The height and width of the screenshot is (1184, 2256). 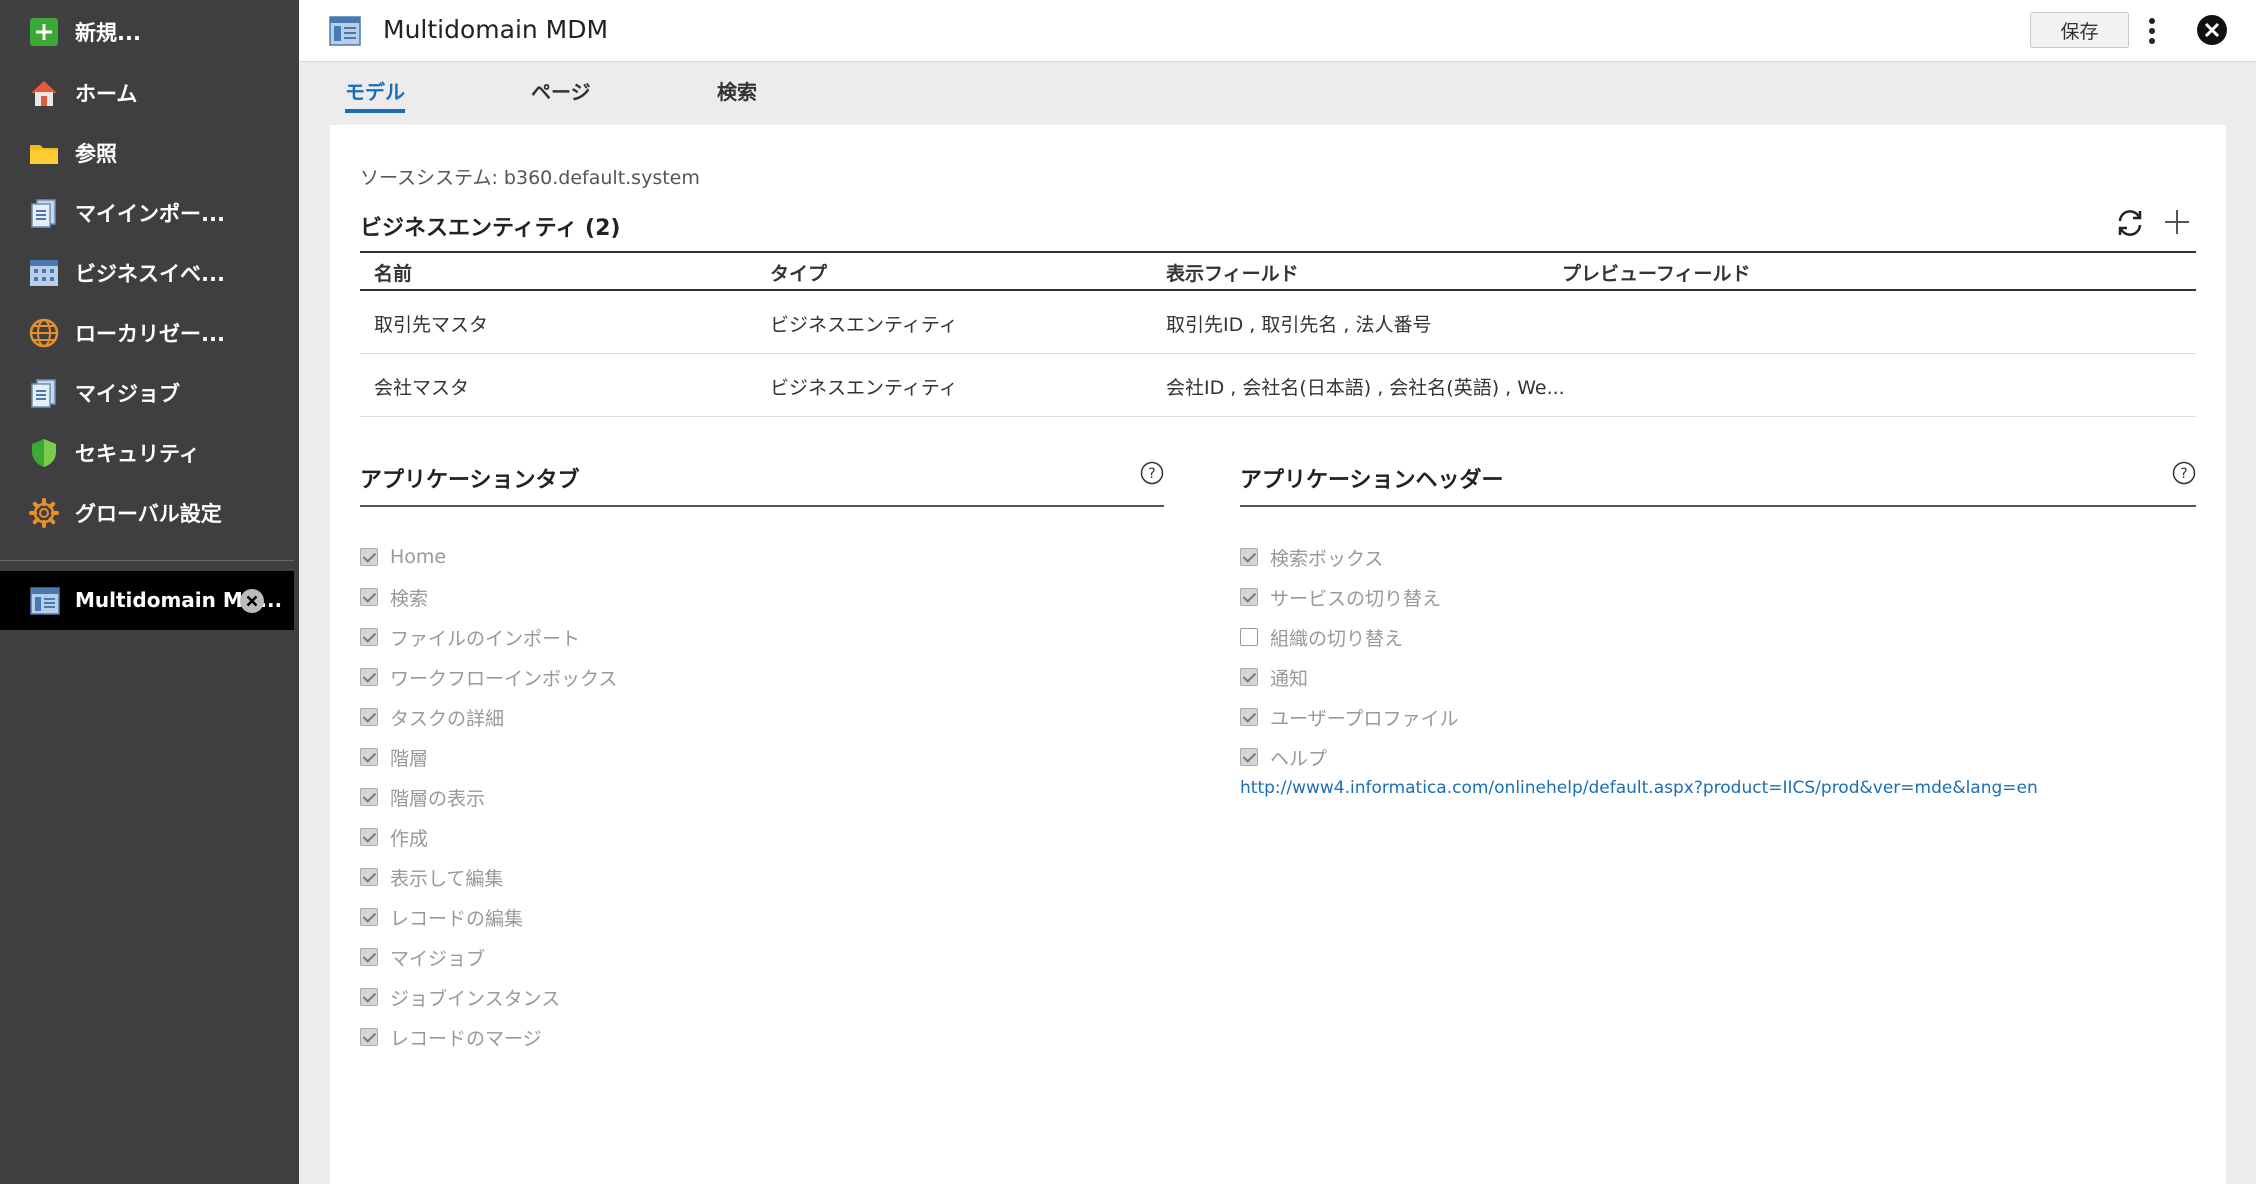 I want to click on app-tab-checkbox-row: 表示して編集, so click(x=488, y=877).